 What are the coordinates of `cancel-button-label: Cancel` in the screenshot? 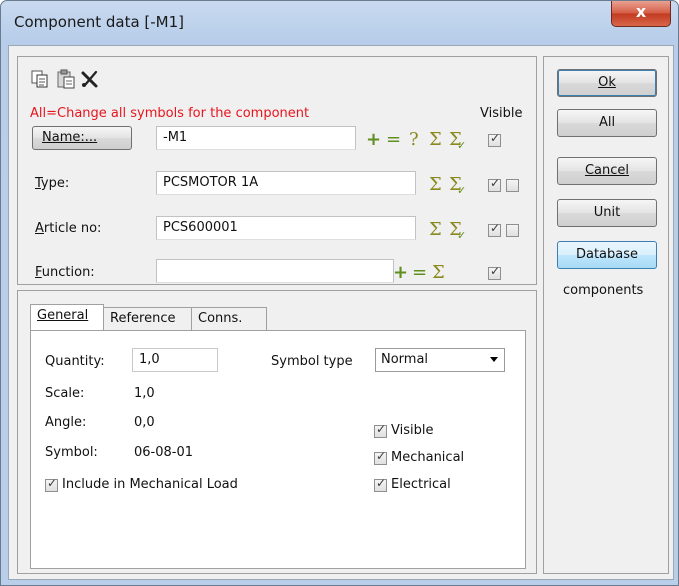 It's located at (607, 170).